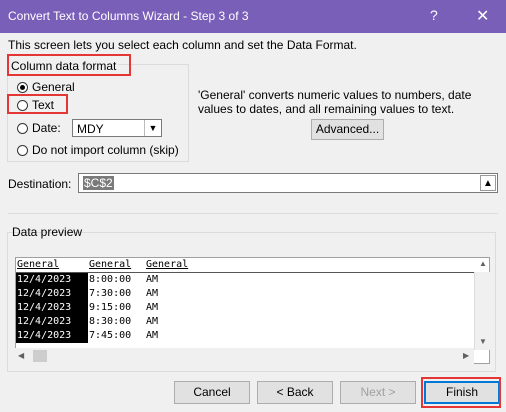  What do you see at coordinates (378, 392) in the screenshot?
I see `next-button: Next >` at bounding box center [378, 392].